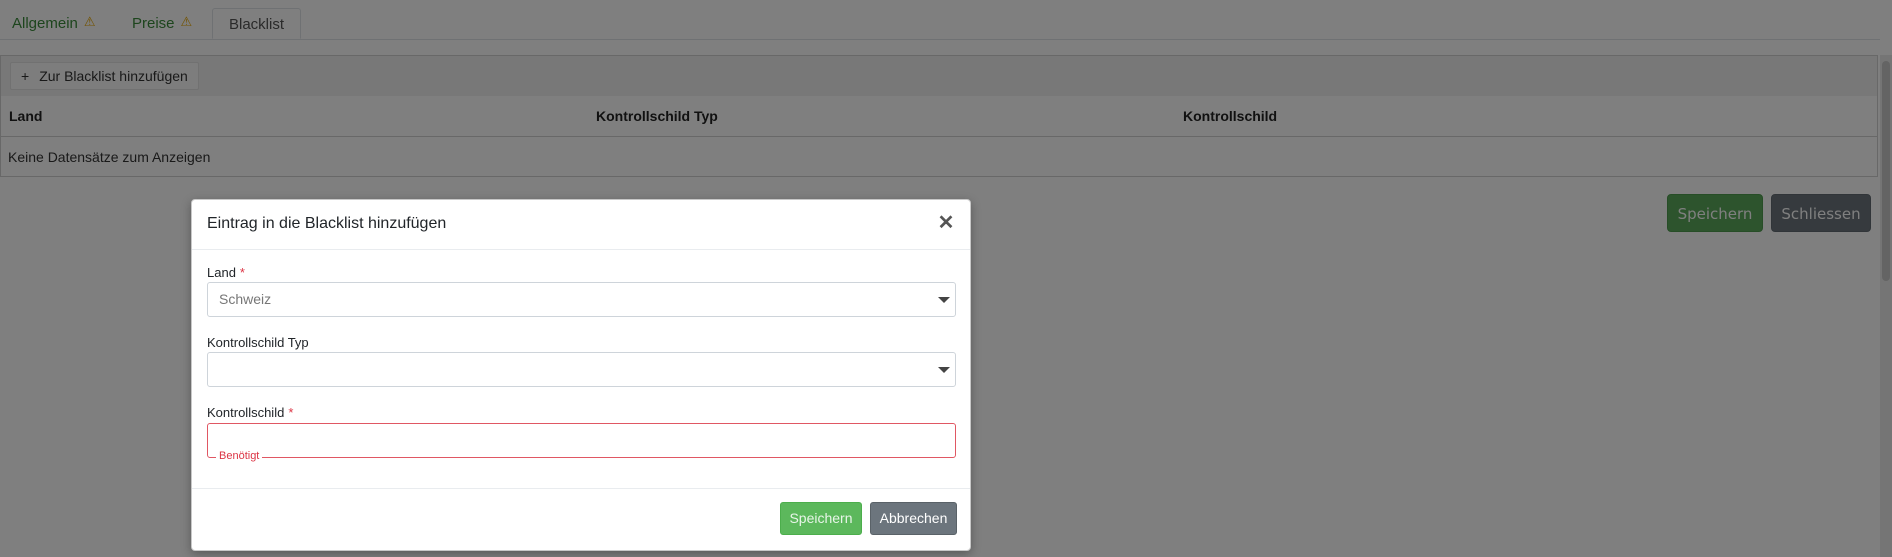 This screenshot has height=557, width=1892. What do you see at coordinates (327, 223) in the screenshot?
I see `dialog-title: Eintrag in die Blacklist hinzufügen` at bounding box center [327, 223].